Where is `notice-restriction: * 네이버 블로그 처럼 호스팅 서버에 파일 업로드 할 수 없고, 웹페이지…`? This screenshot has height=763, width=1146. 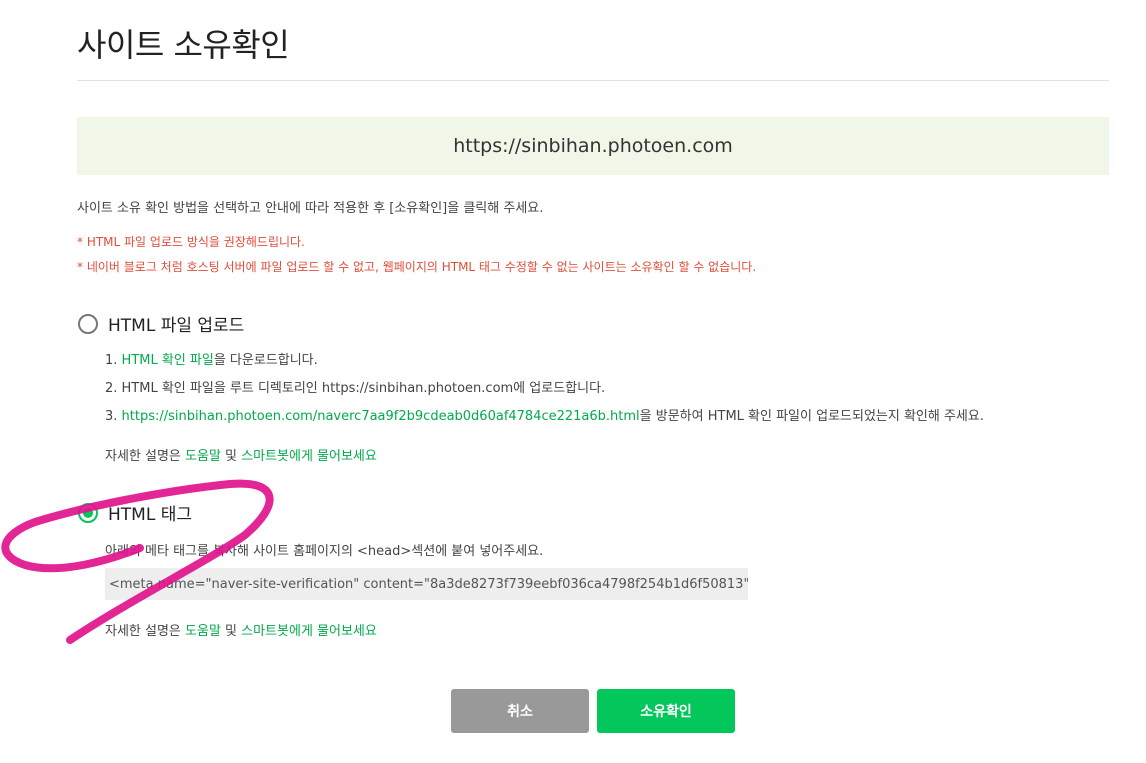 notice-restriction: * 네이버 블로그 처럼 호스팅 서버에 파일 업로드 할 수 없고, 웹페이지… is located at coordinates (417, 267).